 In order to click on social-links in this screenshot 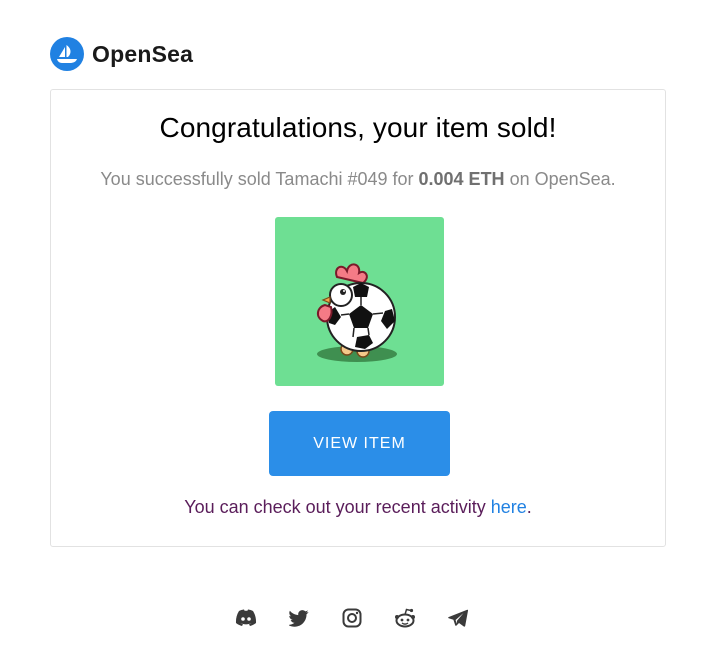, I will do `click(352, 618)`.